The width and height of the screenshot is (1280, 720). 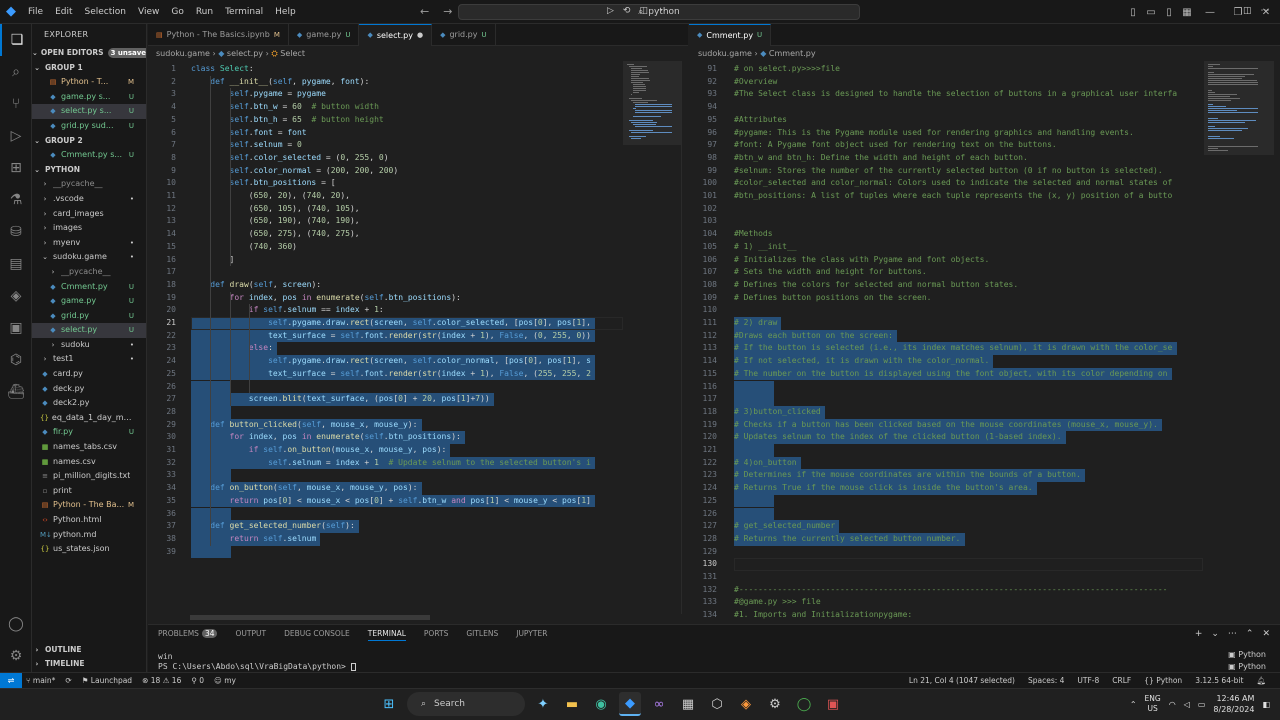 What do you see at coordinates (317, 635) in the screenshot?
I see `panel-tab: DEBUG CONSOLE` at bounding box center [317, 635].